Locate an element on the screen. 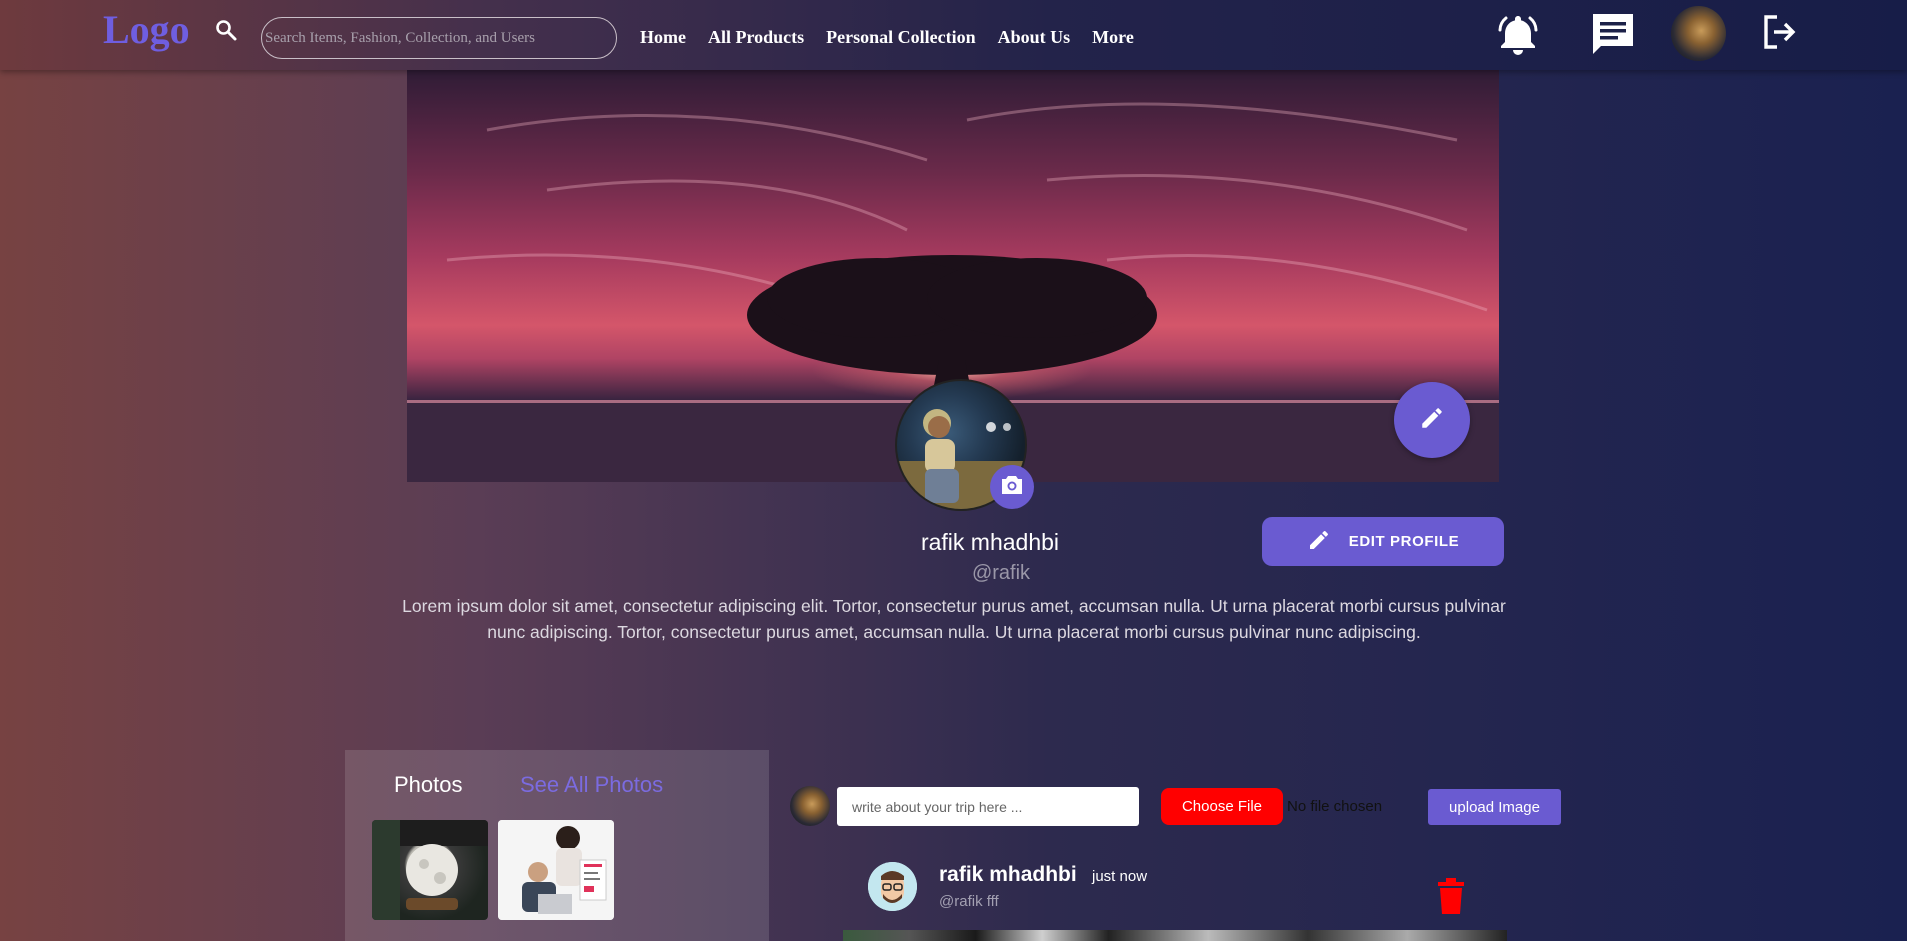  edit-profile-button: EDIT PROFILE is located at coordinates (1383, 541).